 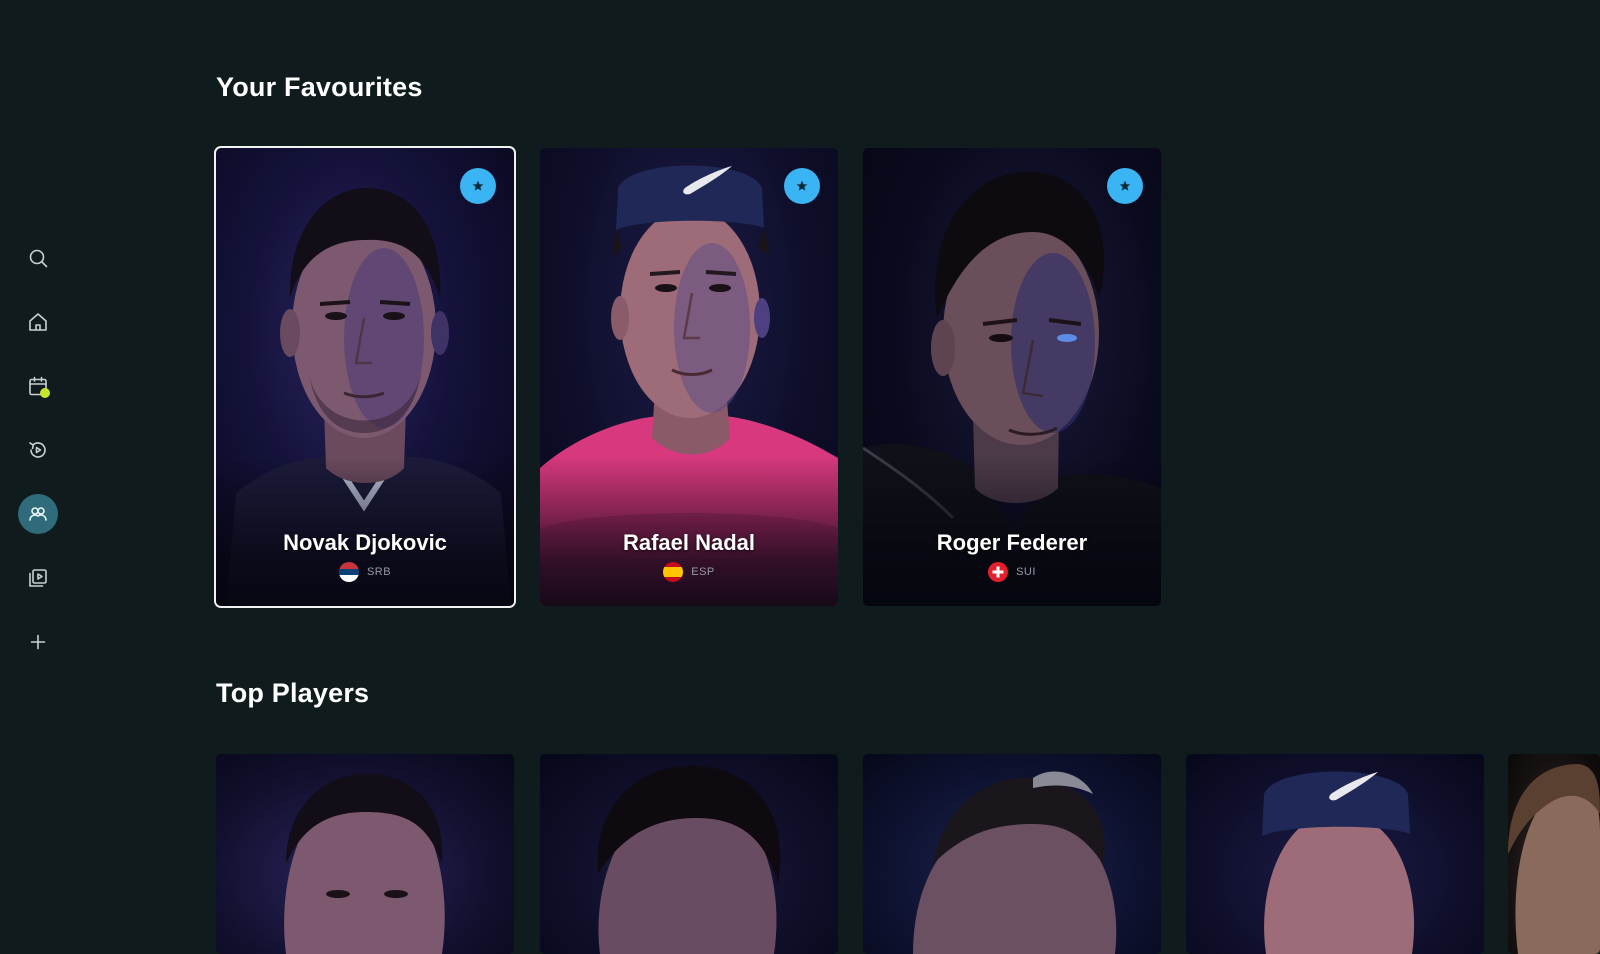 I want to click on country-code: SUI, so click(x=1026, y=572).